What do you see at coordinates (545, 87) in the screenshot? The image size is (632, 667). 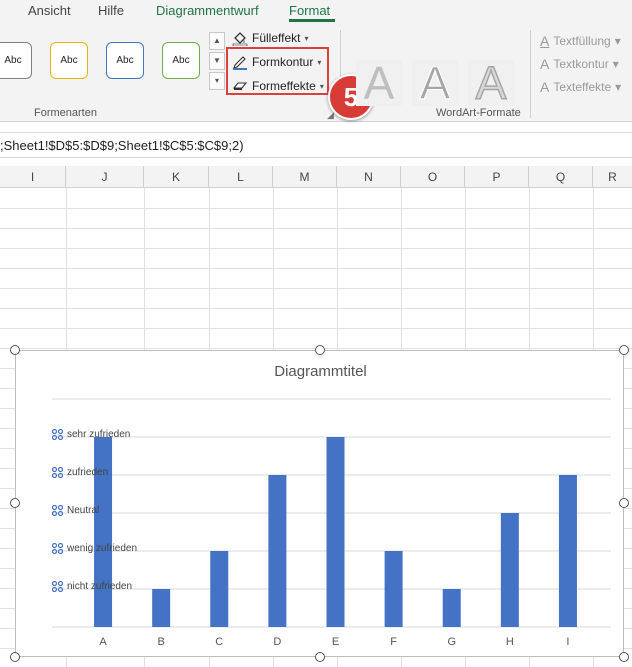 I see `text-effects-icon: A` at bounding box center [545, 87].